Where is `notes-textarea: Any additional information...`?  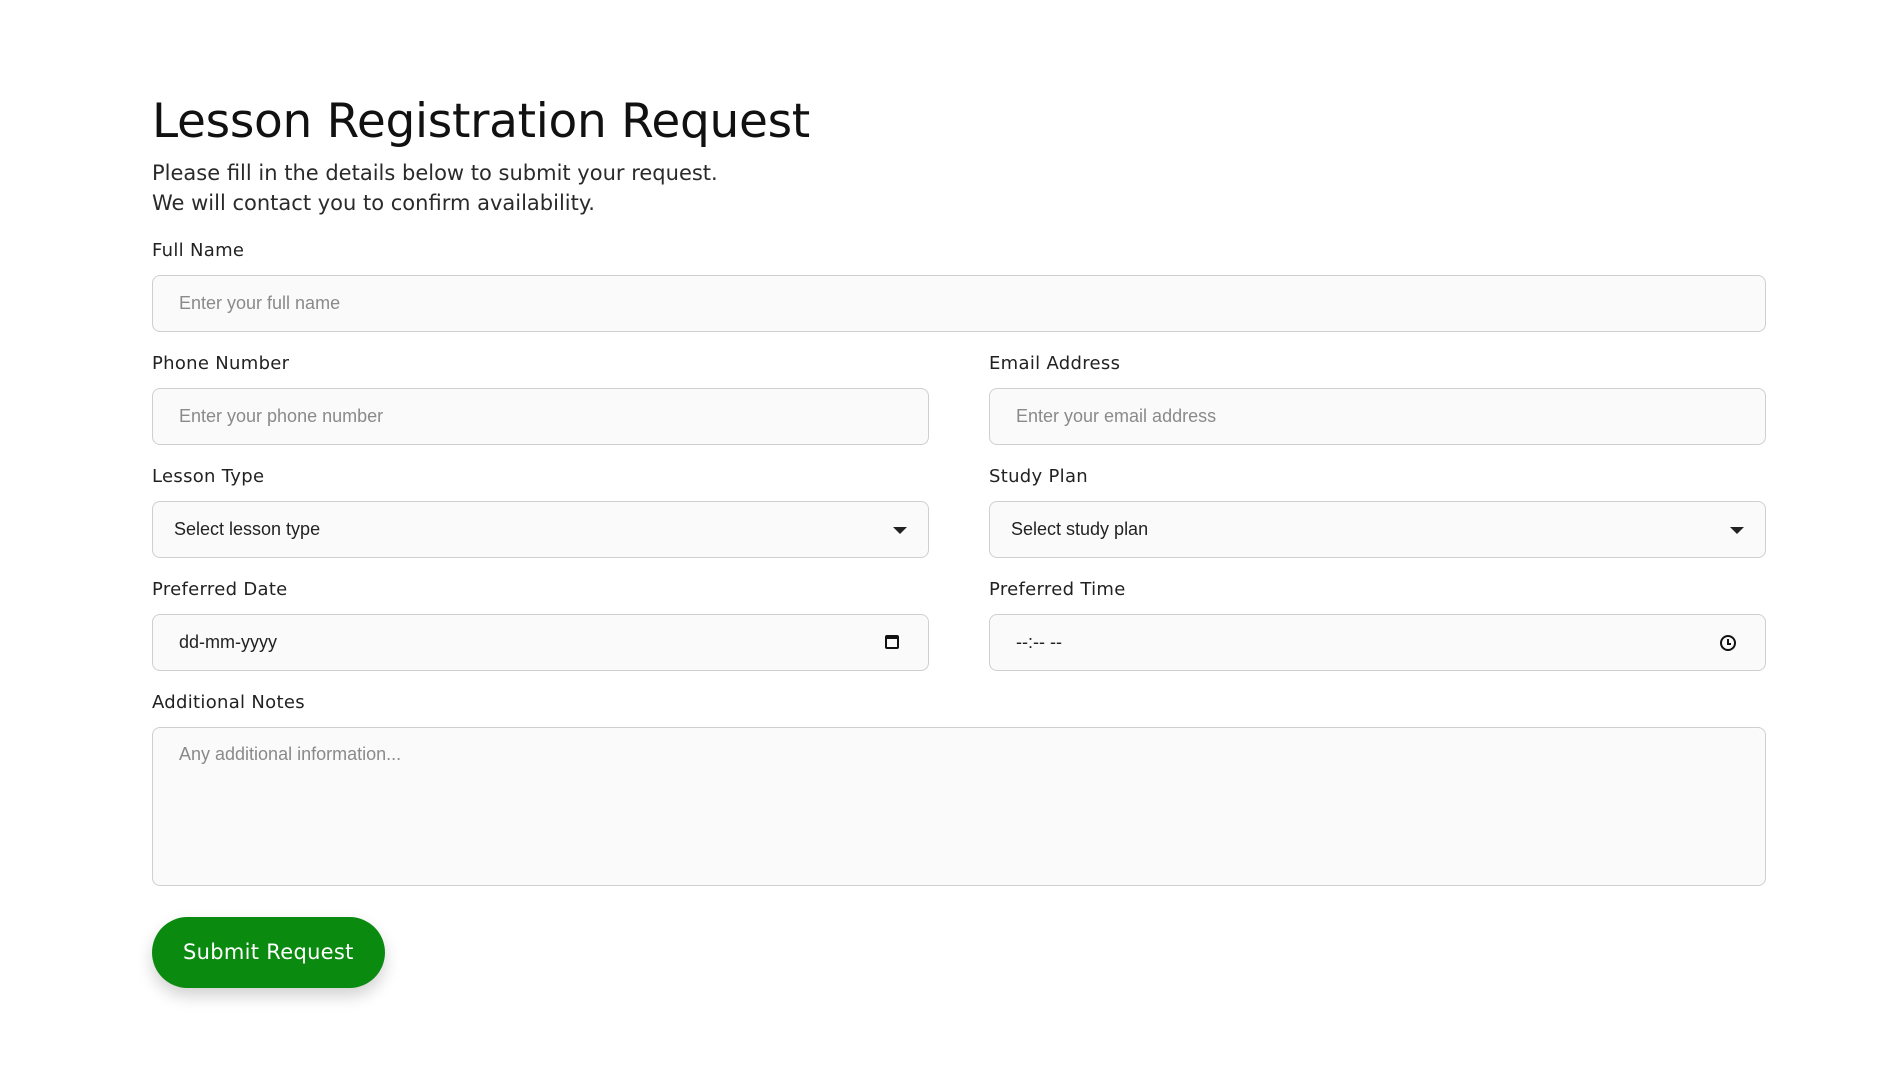 notes-textarea: Any additional information... is located at coordinates (959, 806).